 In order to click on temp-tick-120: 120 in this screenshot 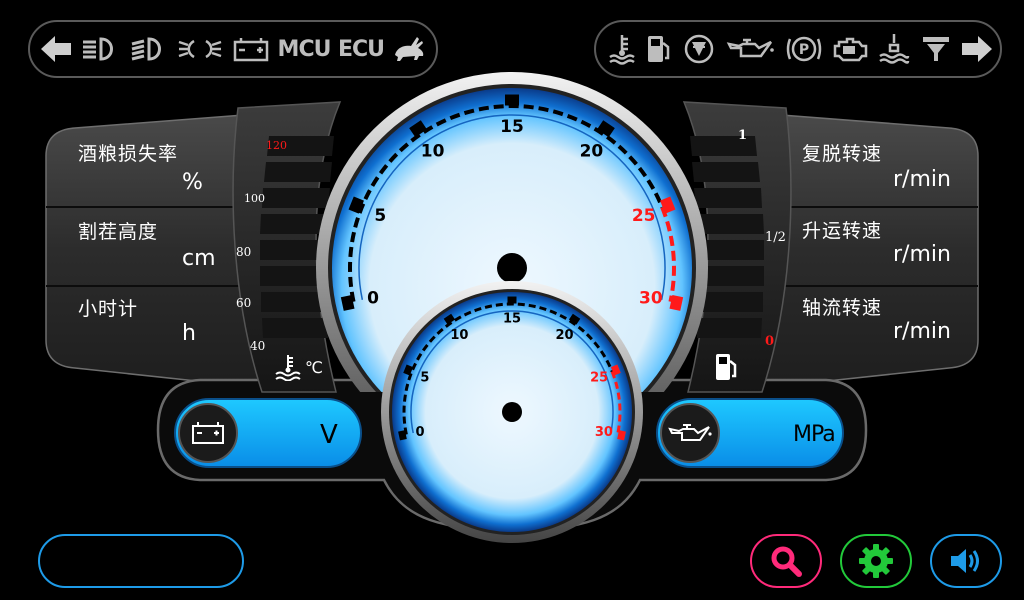, I will do `click(276, 145)`.